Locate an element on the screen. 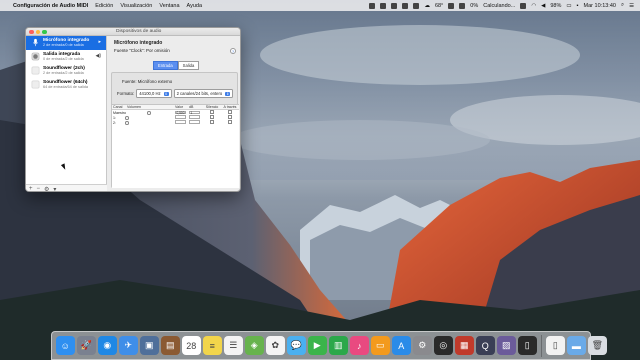 The image size is (640, 360). help-button: ? is located at coordinates (233, 51).